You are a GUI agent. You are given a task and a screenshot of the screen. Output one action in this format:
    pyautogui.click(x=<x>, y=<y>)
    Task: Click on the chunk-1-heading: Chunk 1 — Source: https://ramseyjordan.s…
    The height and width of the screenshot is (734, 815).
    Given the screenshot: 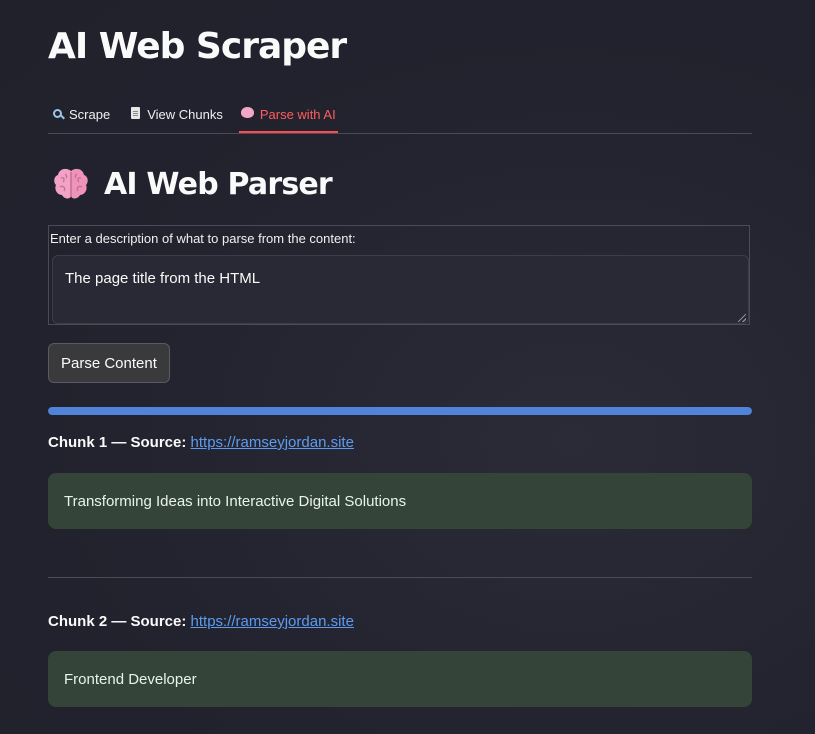 What is the action you would take?
    pyautogui.click(x=201, y=442)
    